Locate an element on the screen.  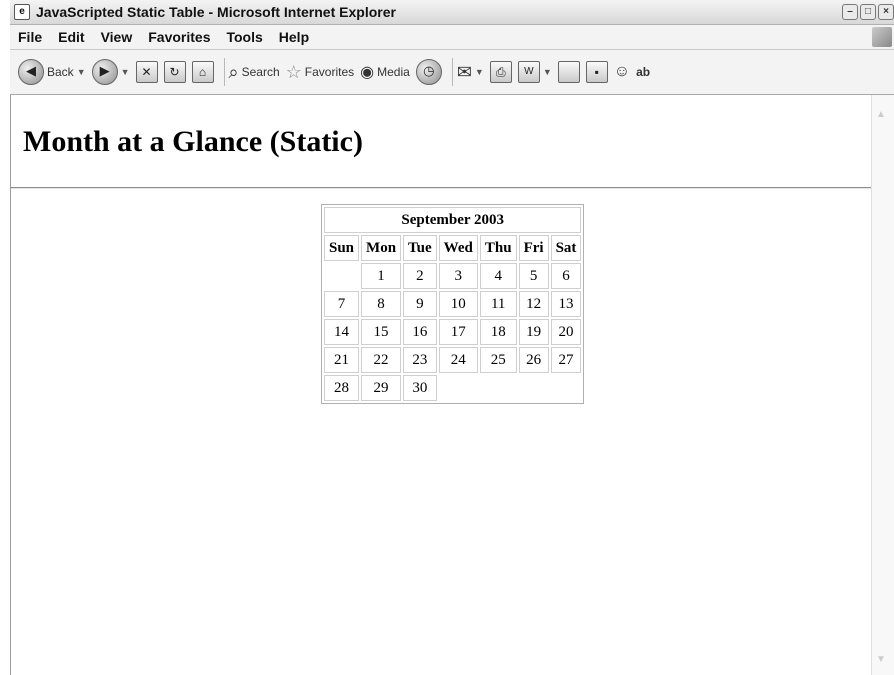
weekday-header: Tue is located at coordinates (420, 248).